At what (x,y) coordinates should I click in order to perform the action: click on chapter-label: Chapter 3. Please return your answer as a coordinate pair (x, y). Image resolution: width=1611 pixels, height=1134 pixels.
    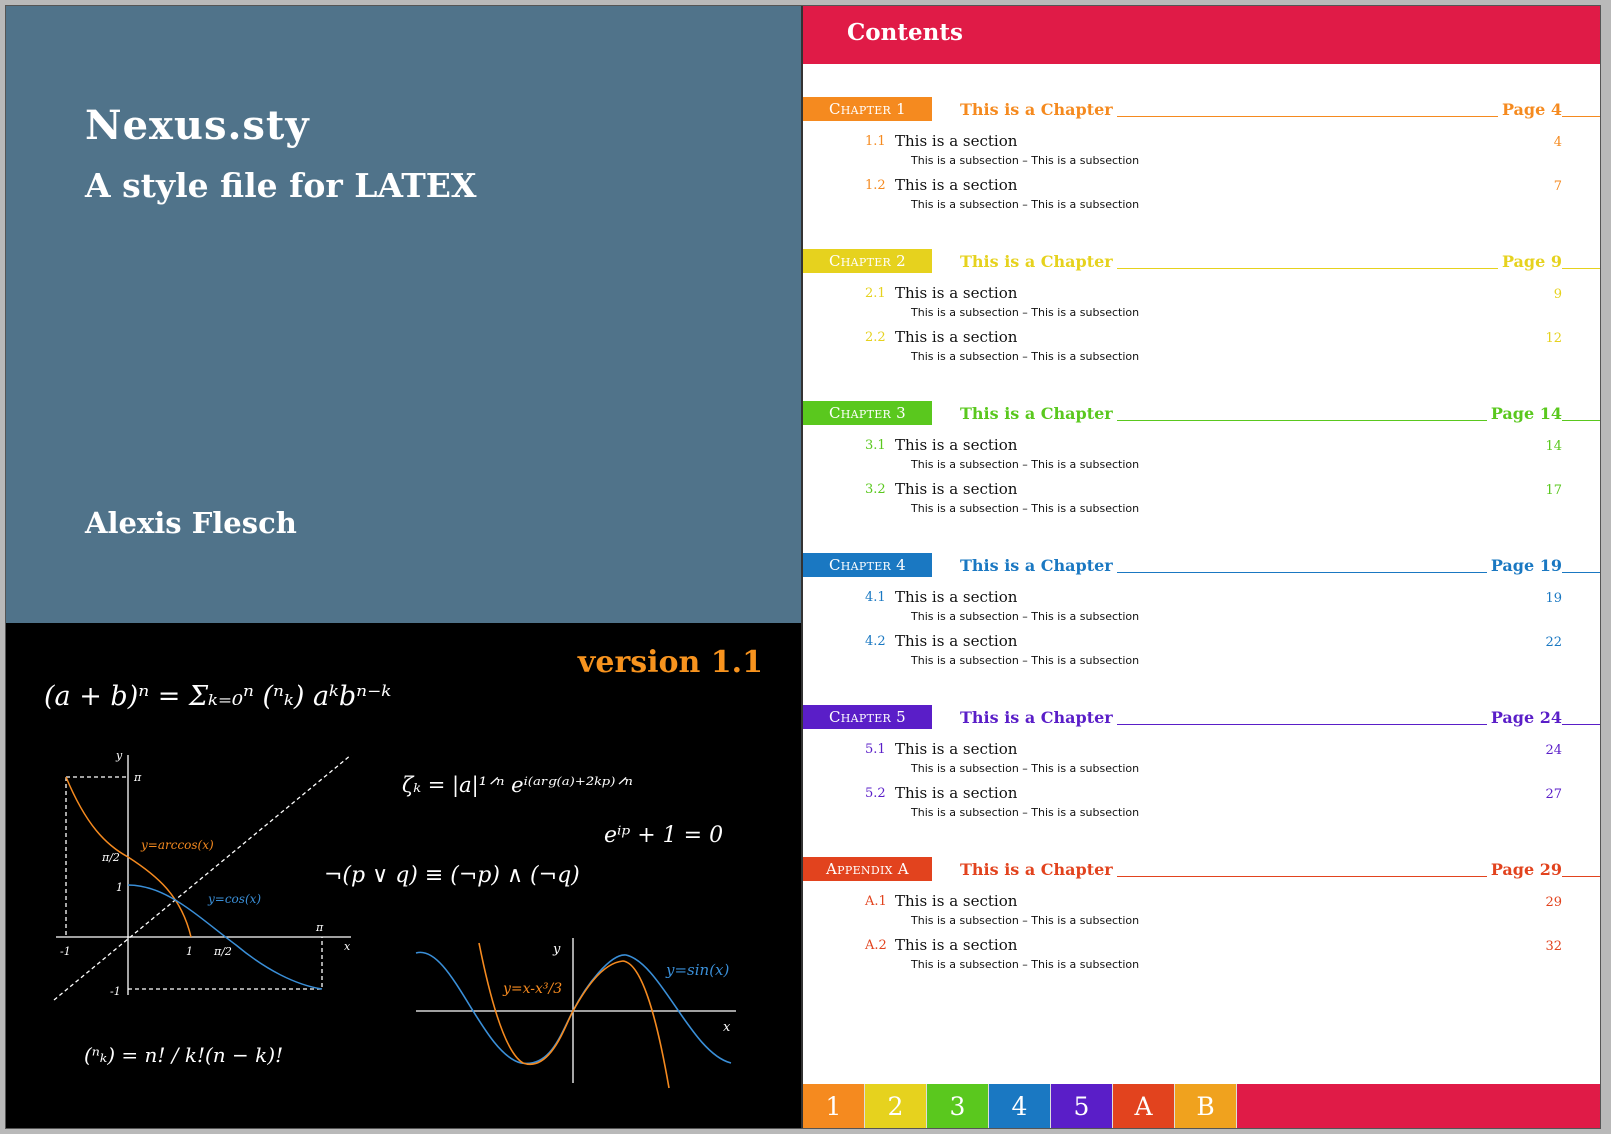
    Looking at the image, I should click on (867, 413).